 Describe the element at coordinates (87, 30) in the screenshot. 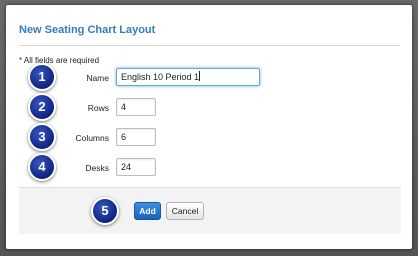

I see `dialog-title: New Seating Chart Layout` at that location.